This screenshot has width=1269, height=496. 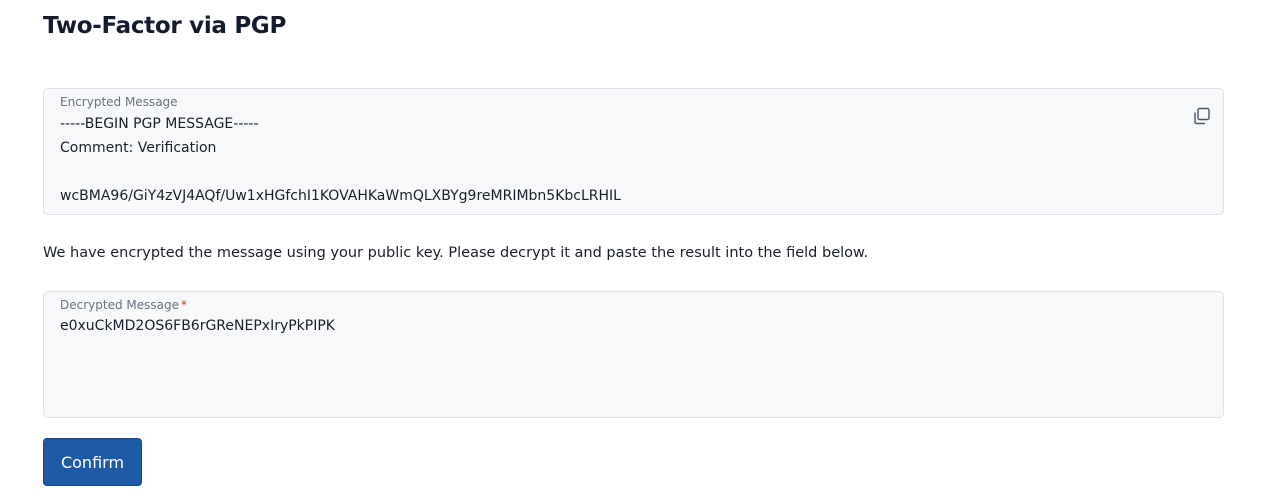 I want to click on page-title: Two-Factor via PGP, so click(x=165, y=26).